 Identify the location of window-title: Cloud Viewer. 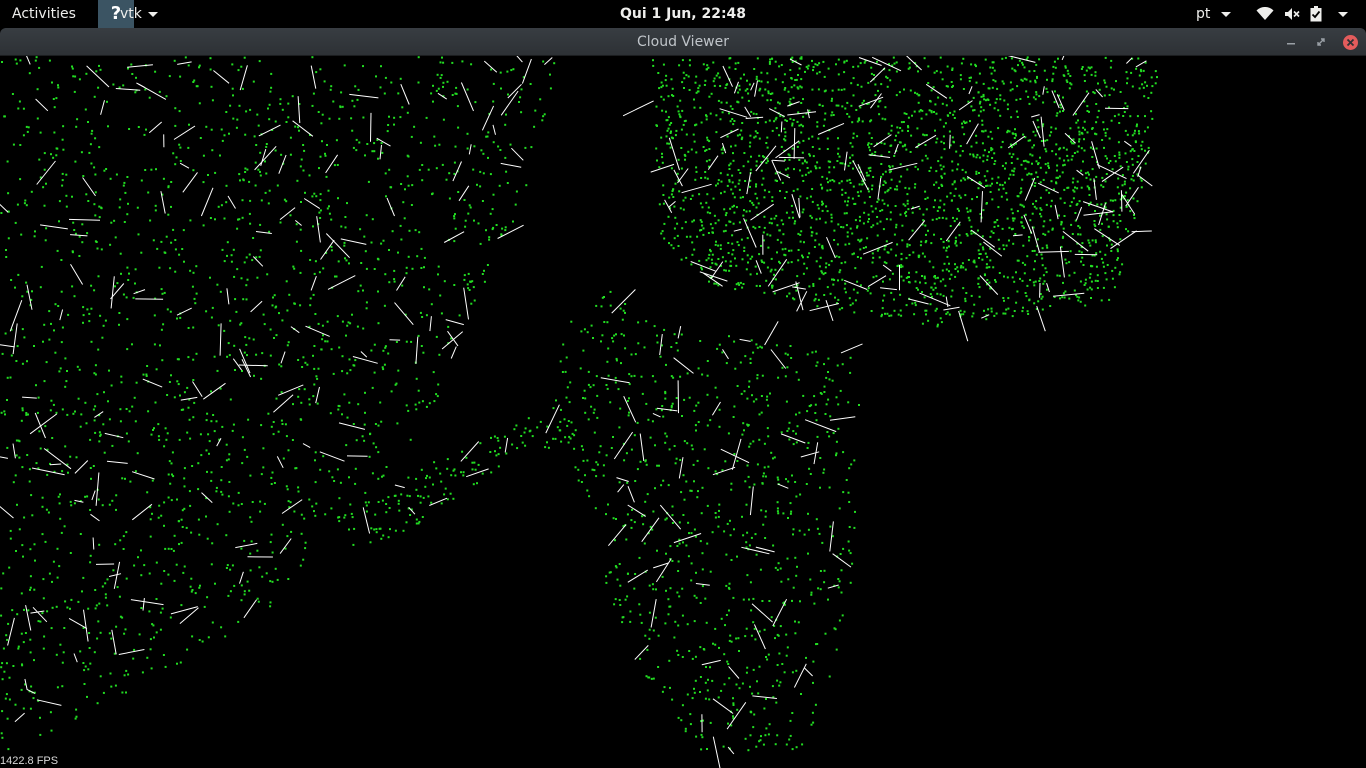
(683, 42).